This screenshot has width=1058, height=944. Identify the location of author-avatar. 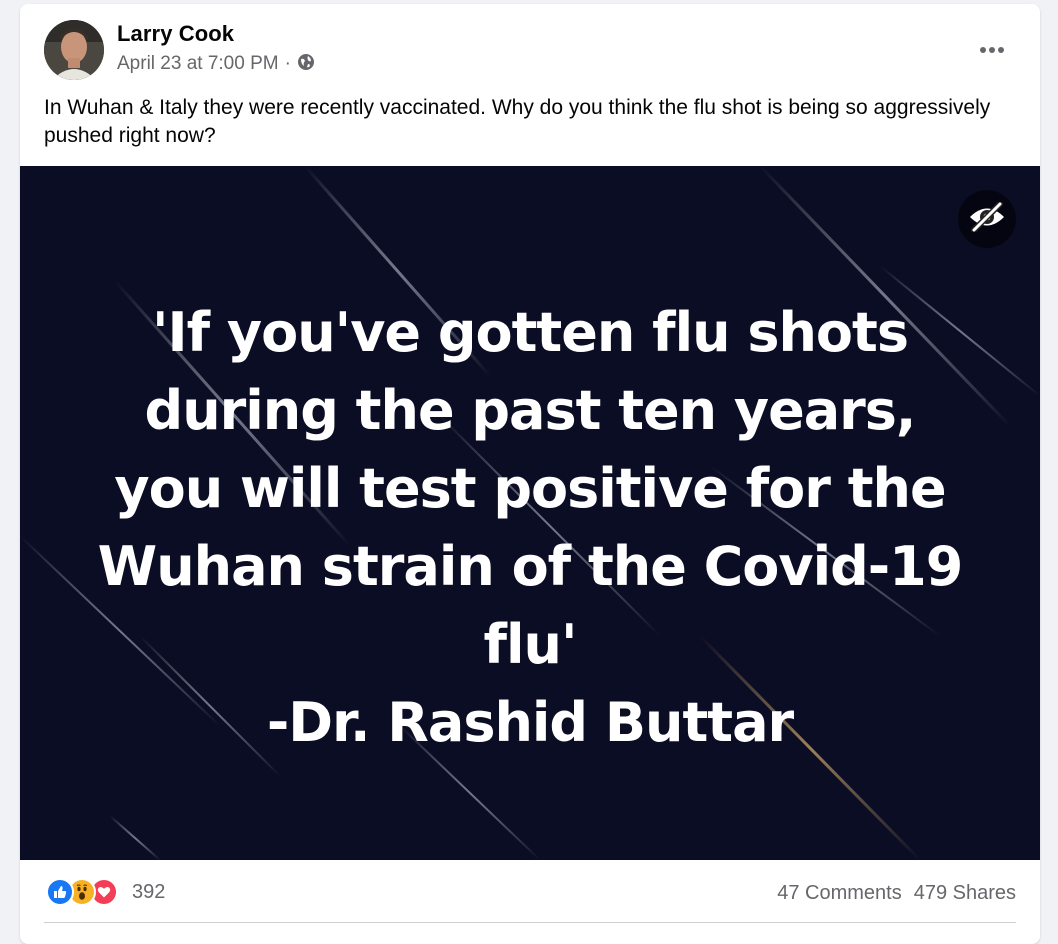
(74, 50).